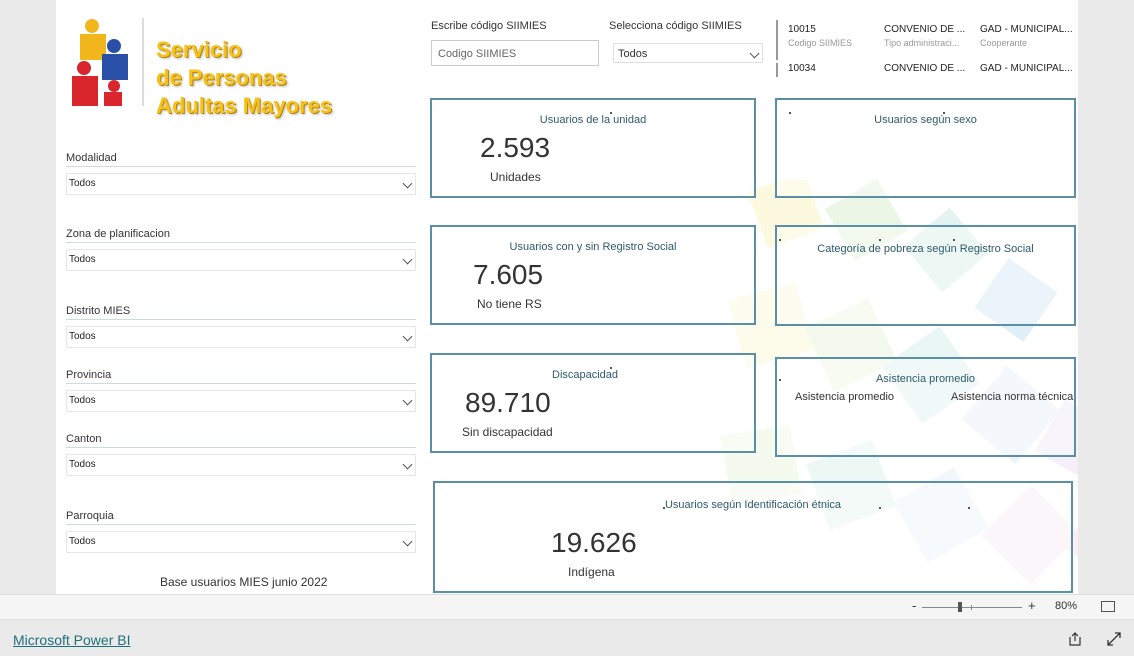  What do you see at coordinates (241, 159) in the screenshot?
I see `slicer-label: Modalidad` at bounding box center [241, 159].